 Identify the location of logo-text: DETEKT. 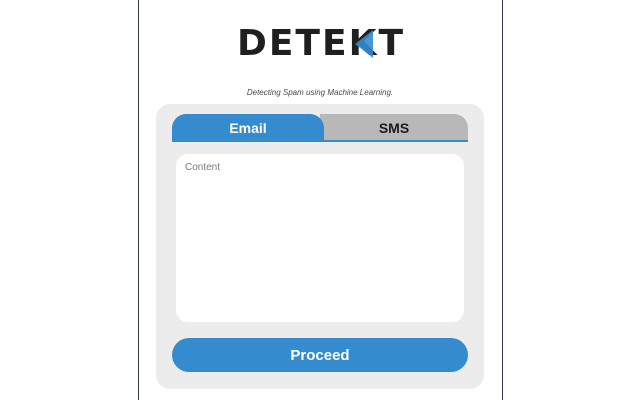
(321, 44).